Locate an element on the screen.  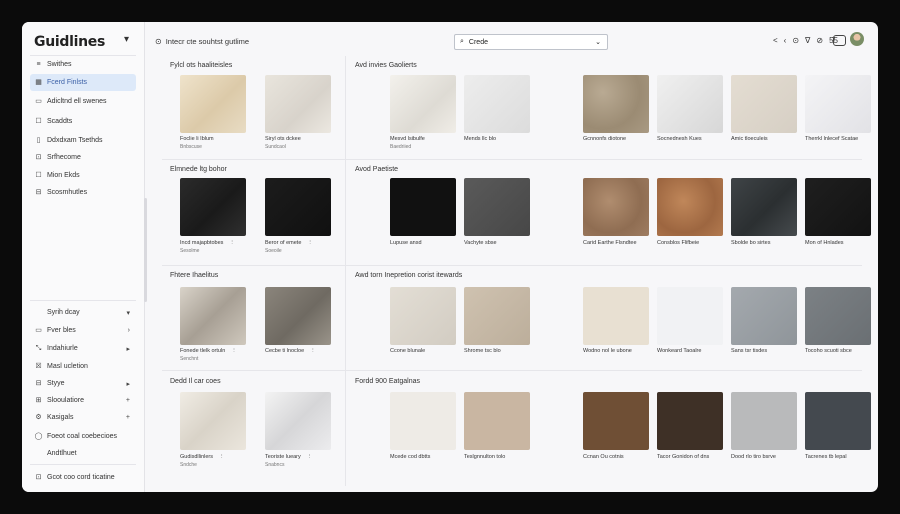
sidebar-item: ▭ Adicltnd ell swenes is located at coordinates (83, 101).